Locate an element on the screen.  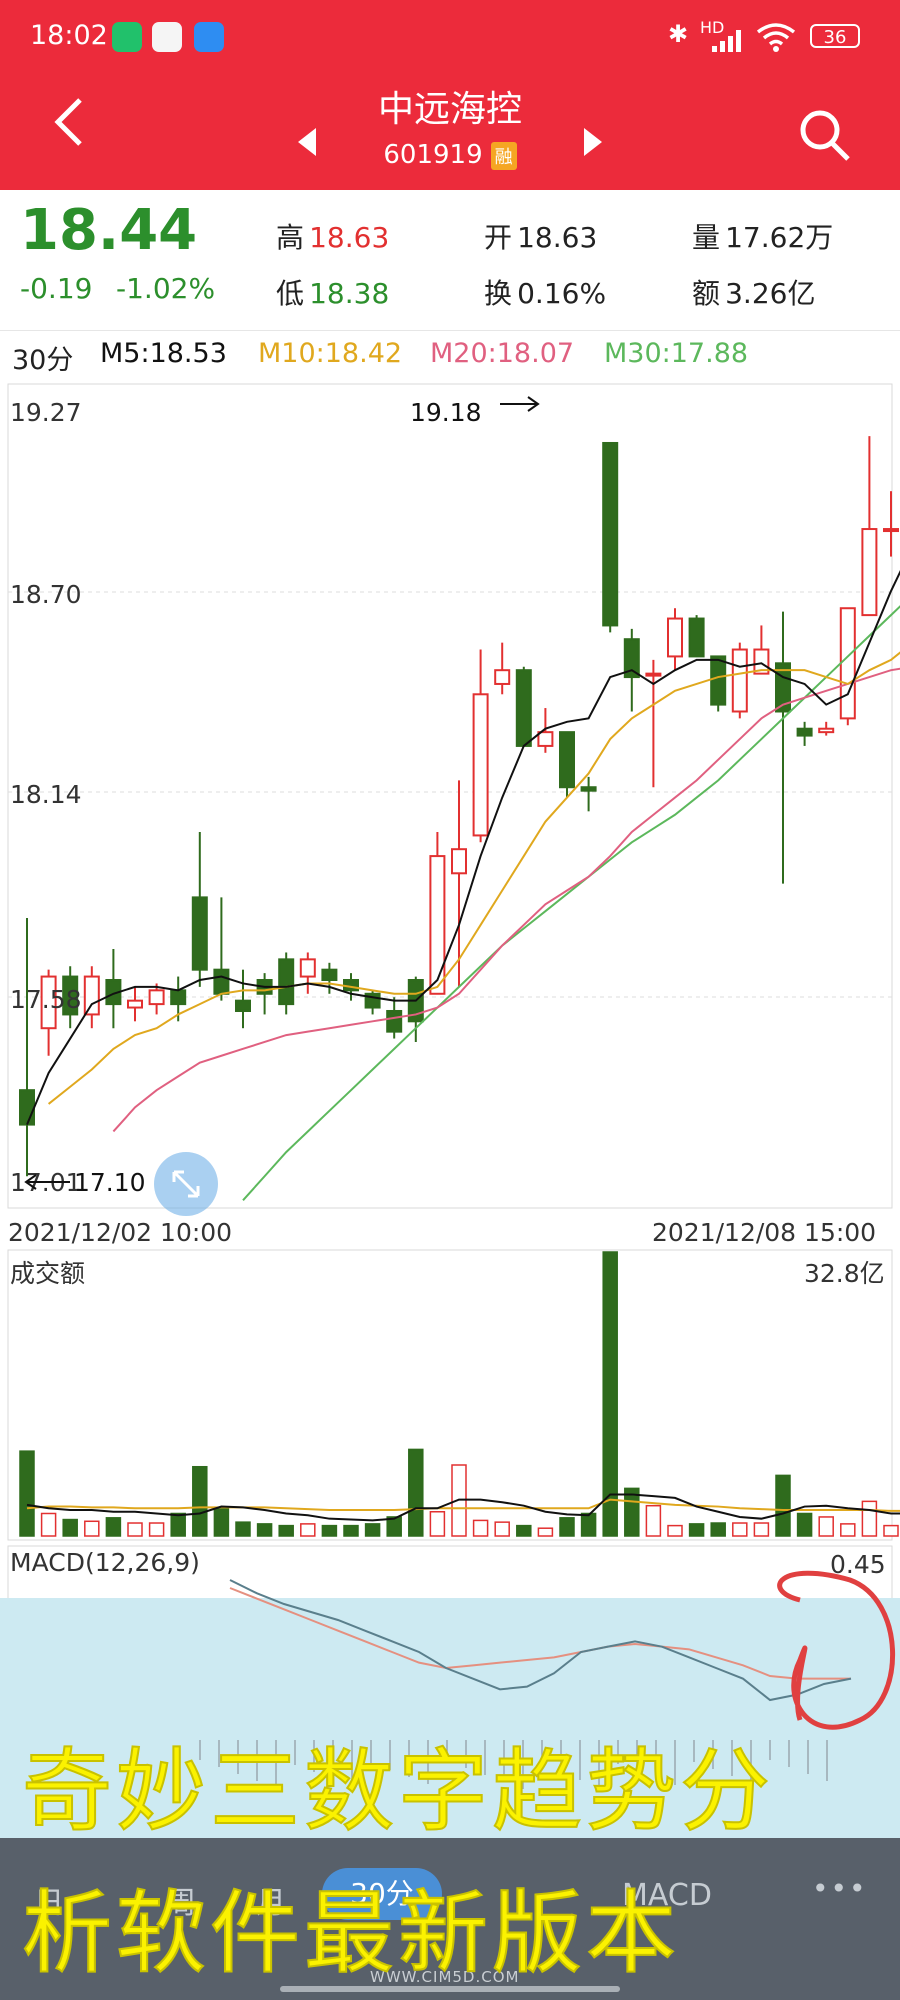
y-tick-3: 18.14 is located at coordinates (46, 794).